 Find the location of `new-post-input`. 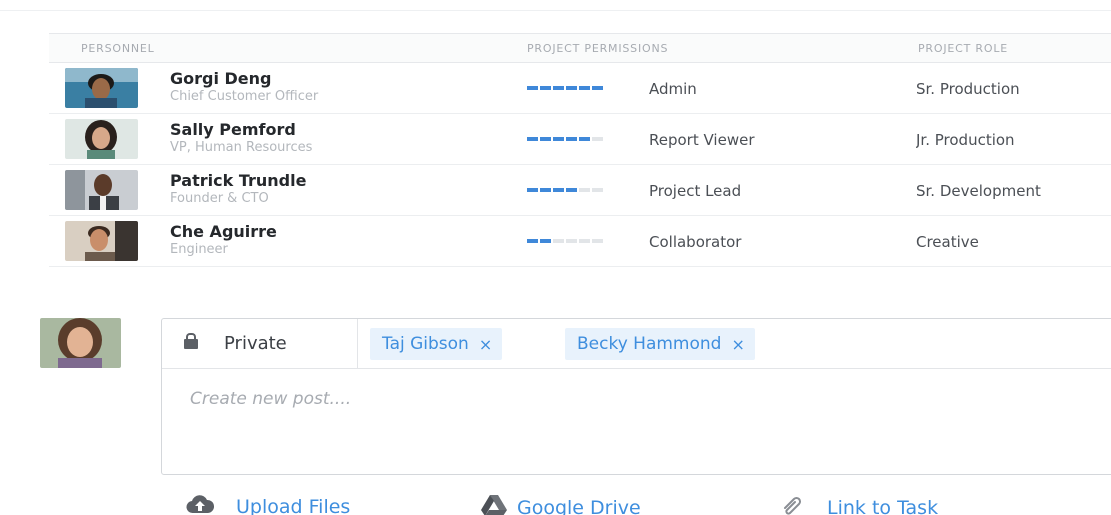

new-post-input is located at coordinates (630, 399).